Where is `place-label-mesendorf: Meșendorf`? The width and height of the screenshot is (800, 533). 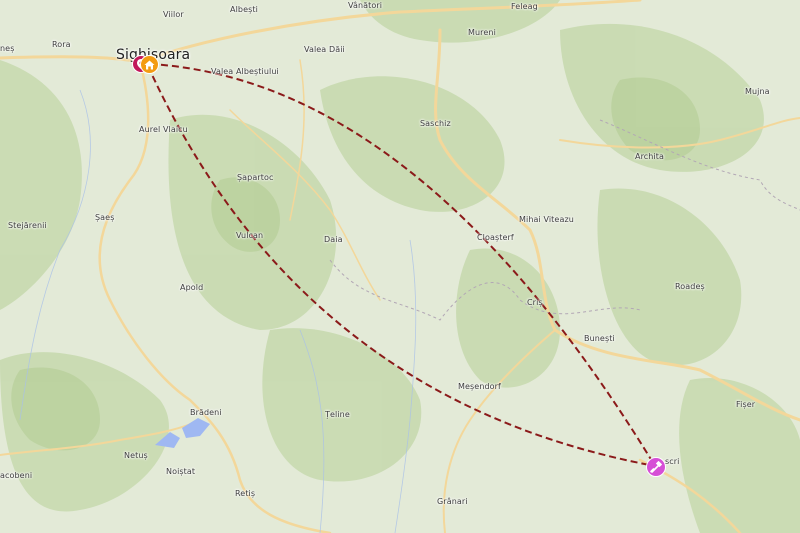
place-label-mesendorf: Meșendorf is located at coordinates (479, 386).